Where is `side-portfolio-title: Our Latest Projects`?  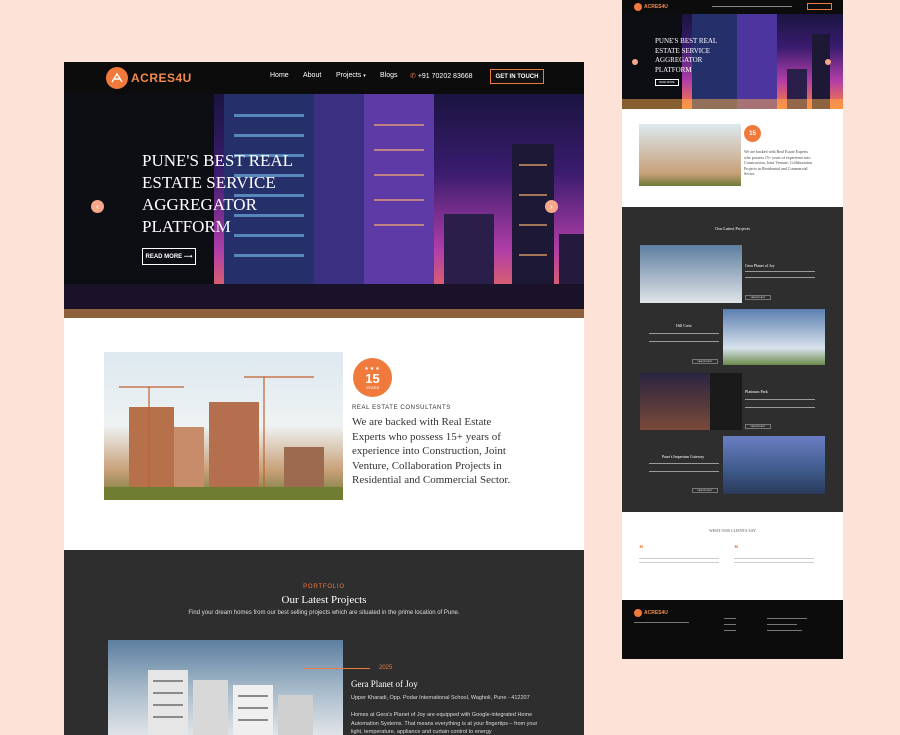
side-portfolio-title: Our Latest Projects is located at coordinates (732, 228).